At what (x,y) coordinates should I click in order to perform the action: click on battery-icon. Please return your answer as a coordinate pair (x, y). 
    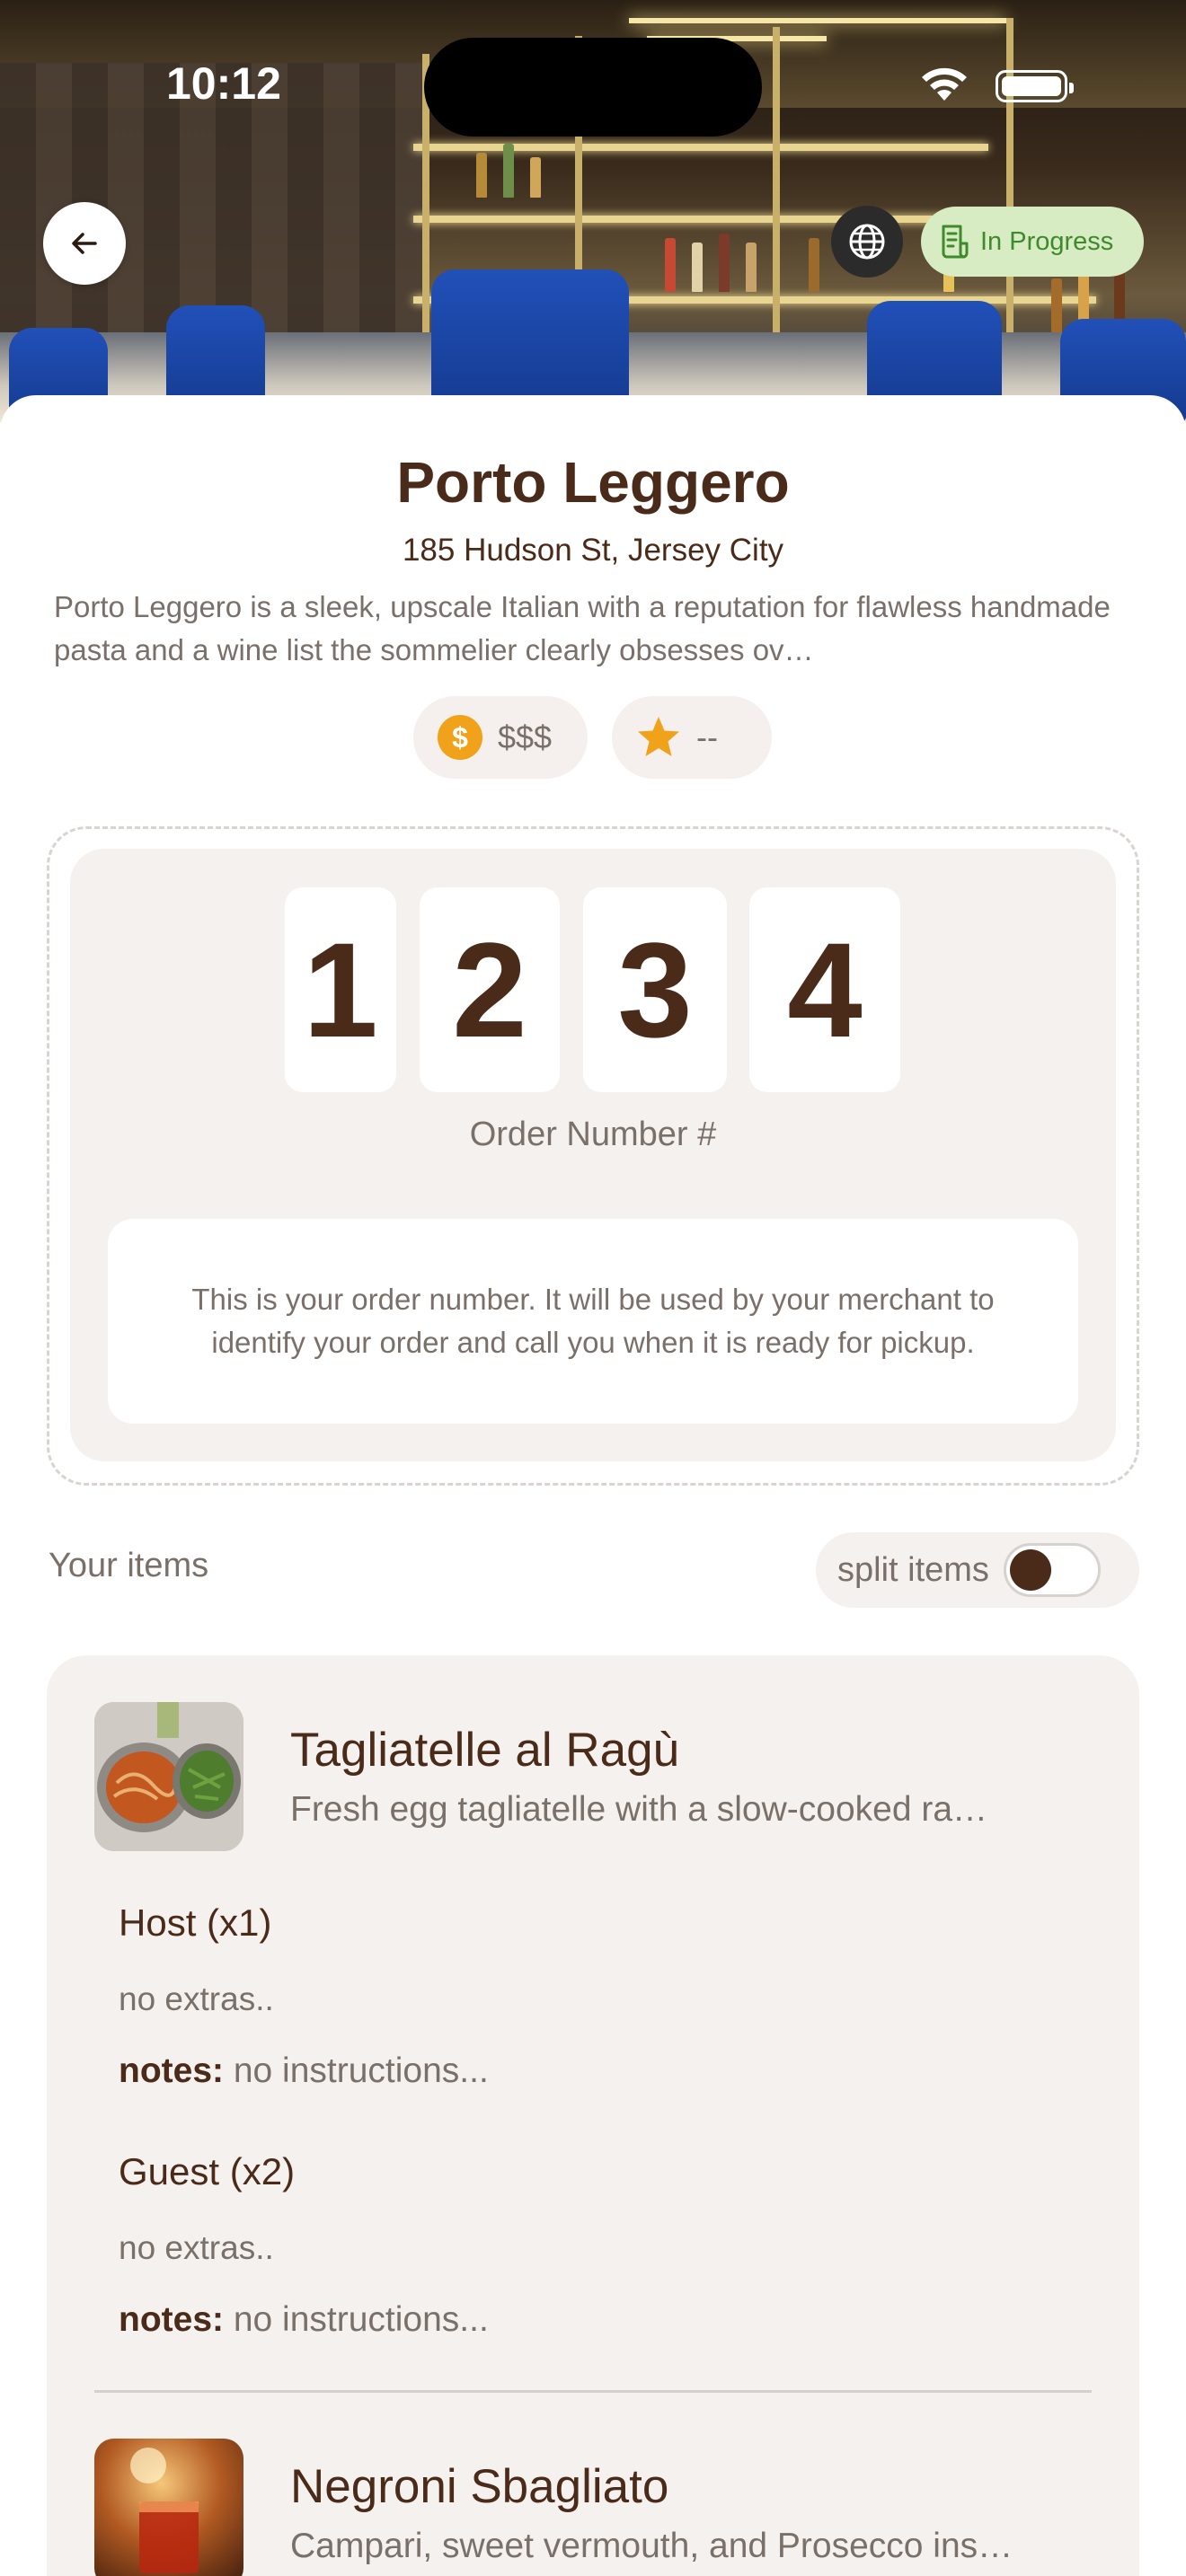
    Looking at the image, I should click on (1035, 86).